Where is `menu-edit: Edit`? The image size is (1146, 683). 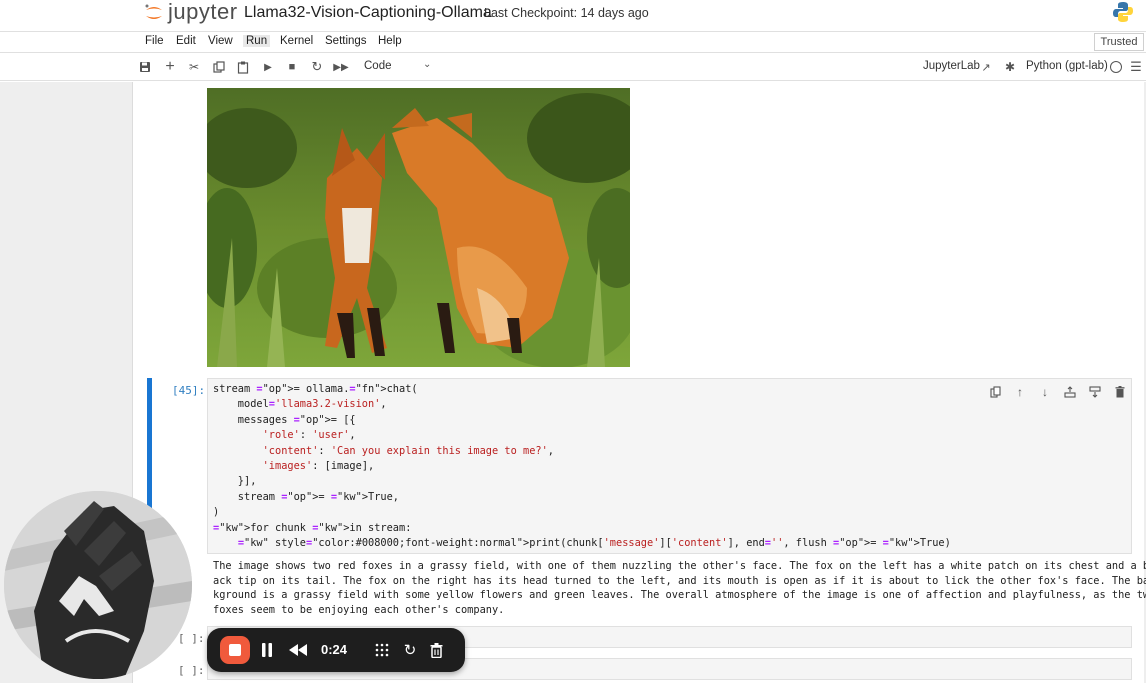 menu-edit: Edit is located at coordinates (186, 41).